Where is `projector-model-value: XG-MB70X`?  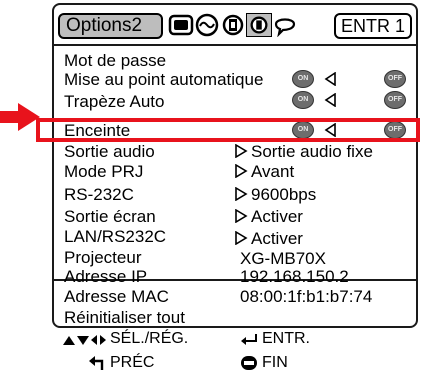 projector-model-value: XG-MB70X is located at coordinates (283, 258).